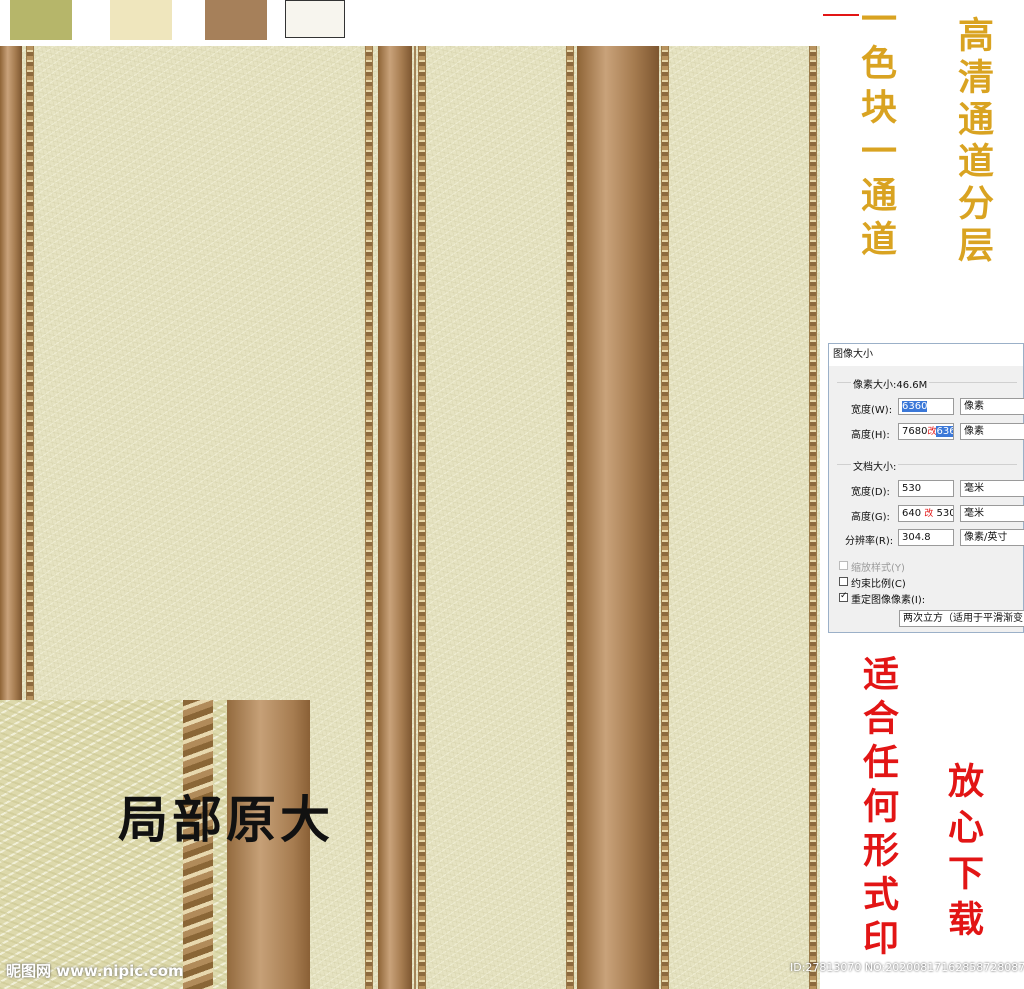 The width and height of the screenshot is (1024, 989). What do you see at coordinates (973, 142) in the screenshot?
I see `hd-layers-text: 高清通道分层` at bounding box center [973, 142].